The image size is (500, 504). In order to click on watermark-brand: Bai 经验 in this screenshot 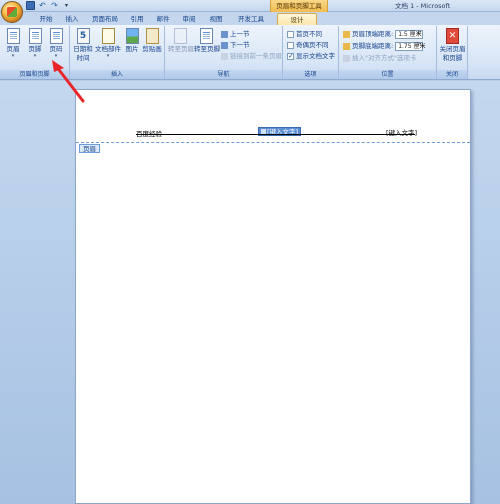, I will do `click(423, 481)`.